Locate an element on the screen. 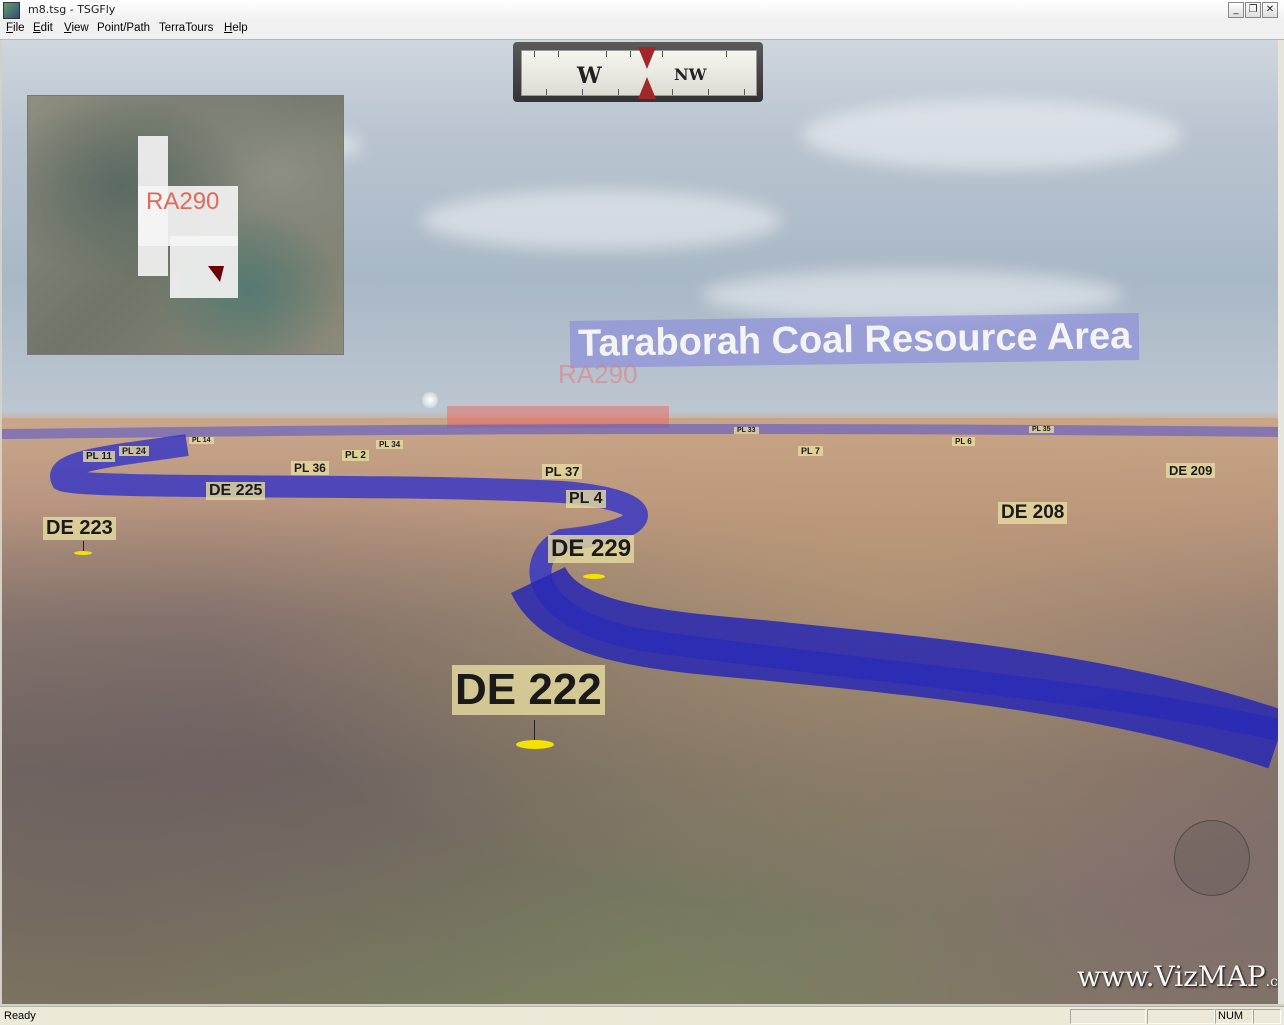 Image resolution: width=1284 pixels, height=1025 pixels. waypoint-label: PL 2 is located at coordinates (355, 455).